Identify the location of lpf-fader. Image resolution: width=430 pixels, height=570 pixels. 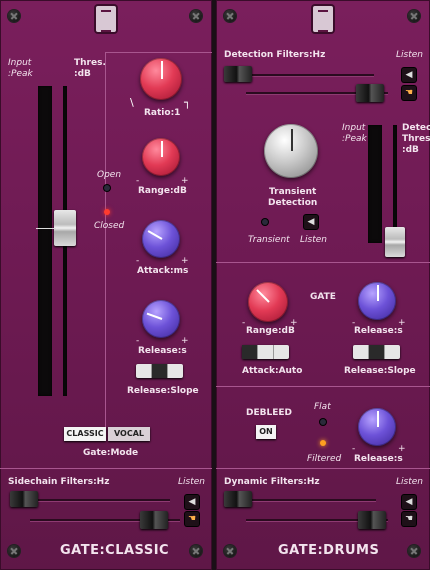
(154, 520).